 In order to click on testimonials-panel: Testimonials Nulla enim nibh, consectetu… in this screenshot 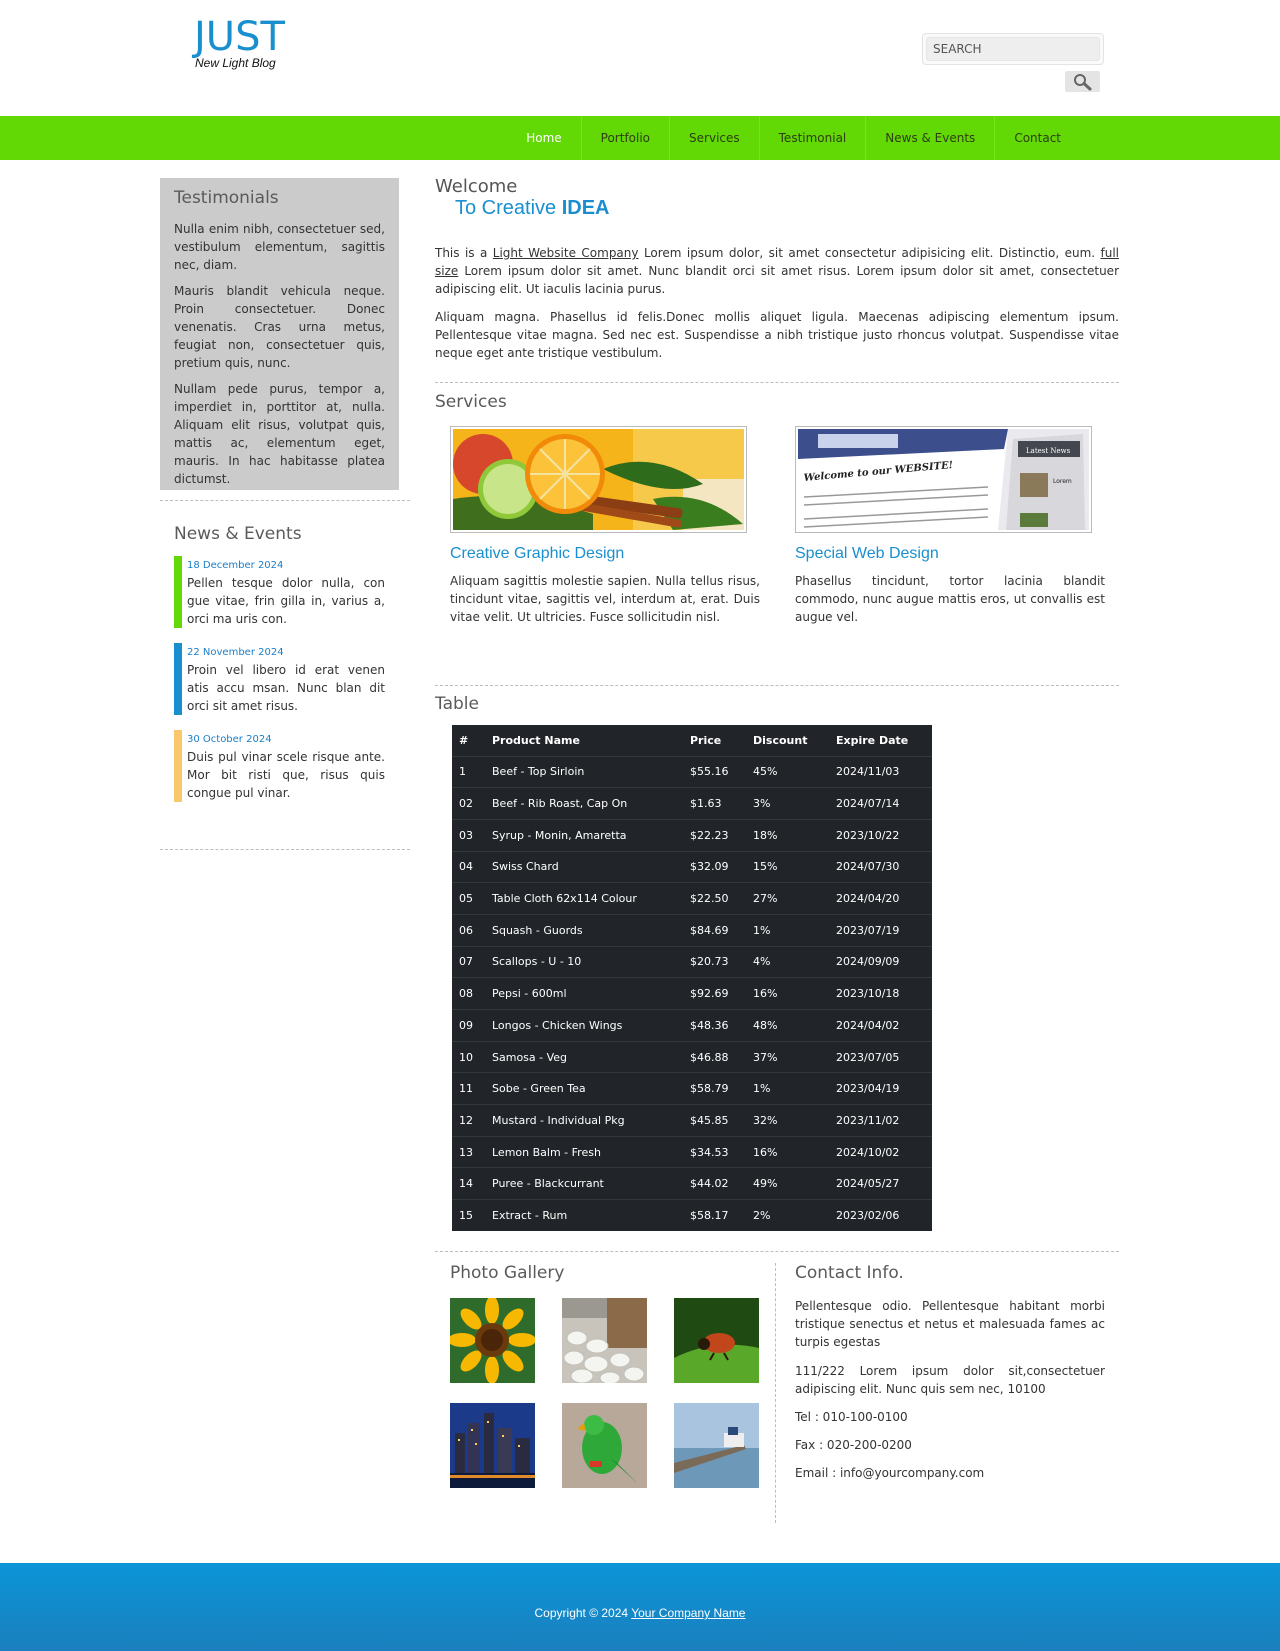, I will do `click(279, 334)`.